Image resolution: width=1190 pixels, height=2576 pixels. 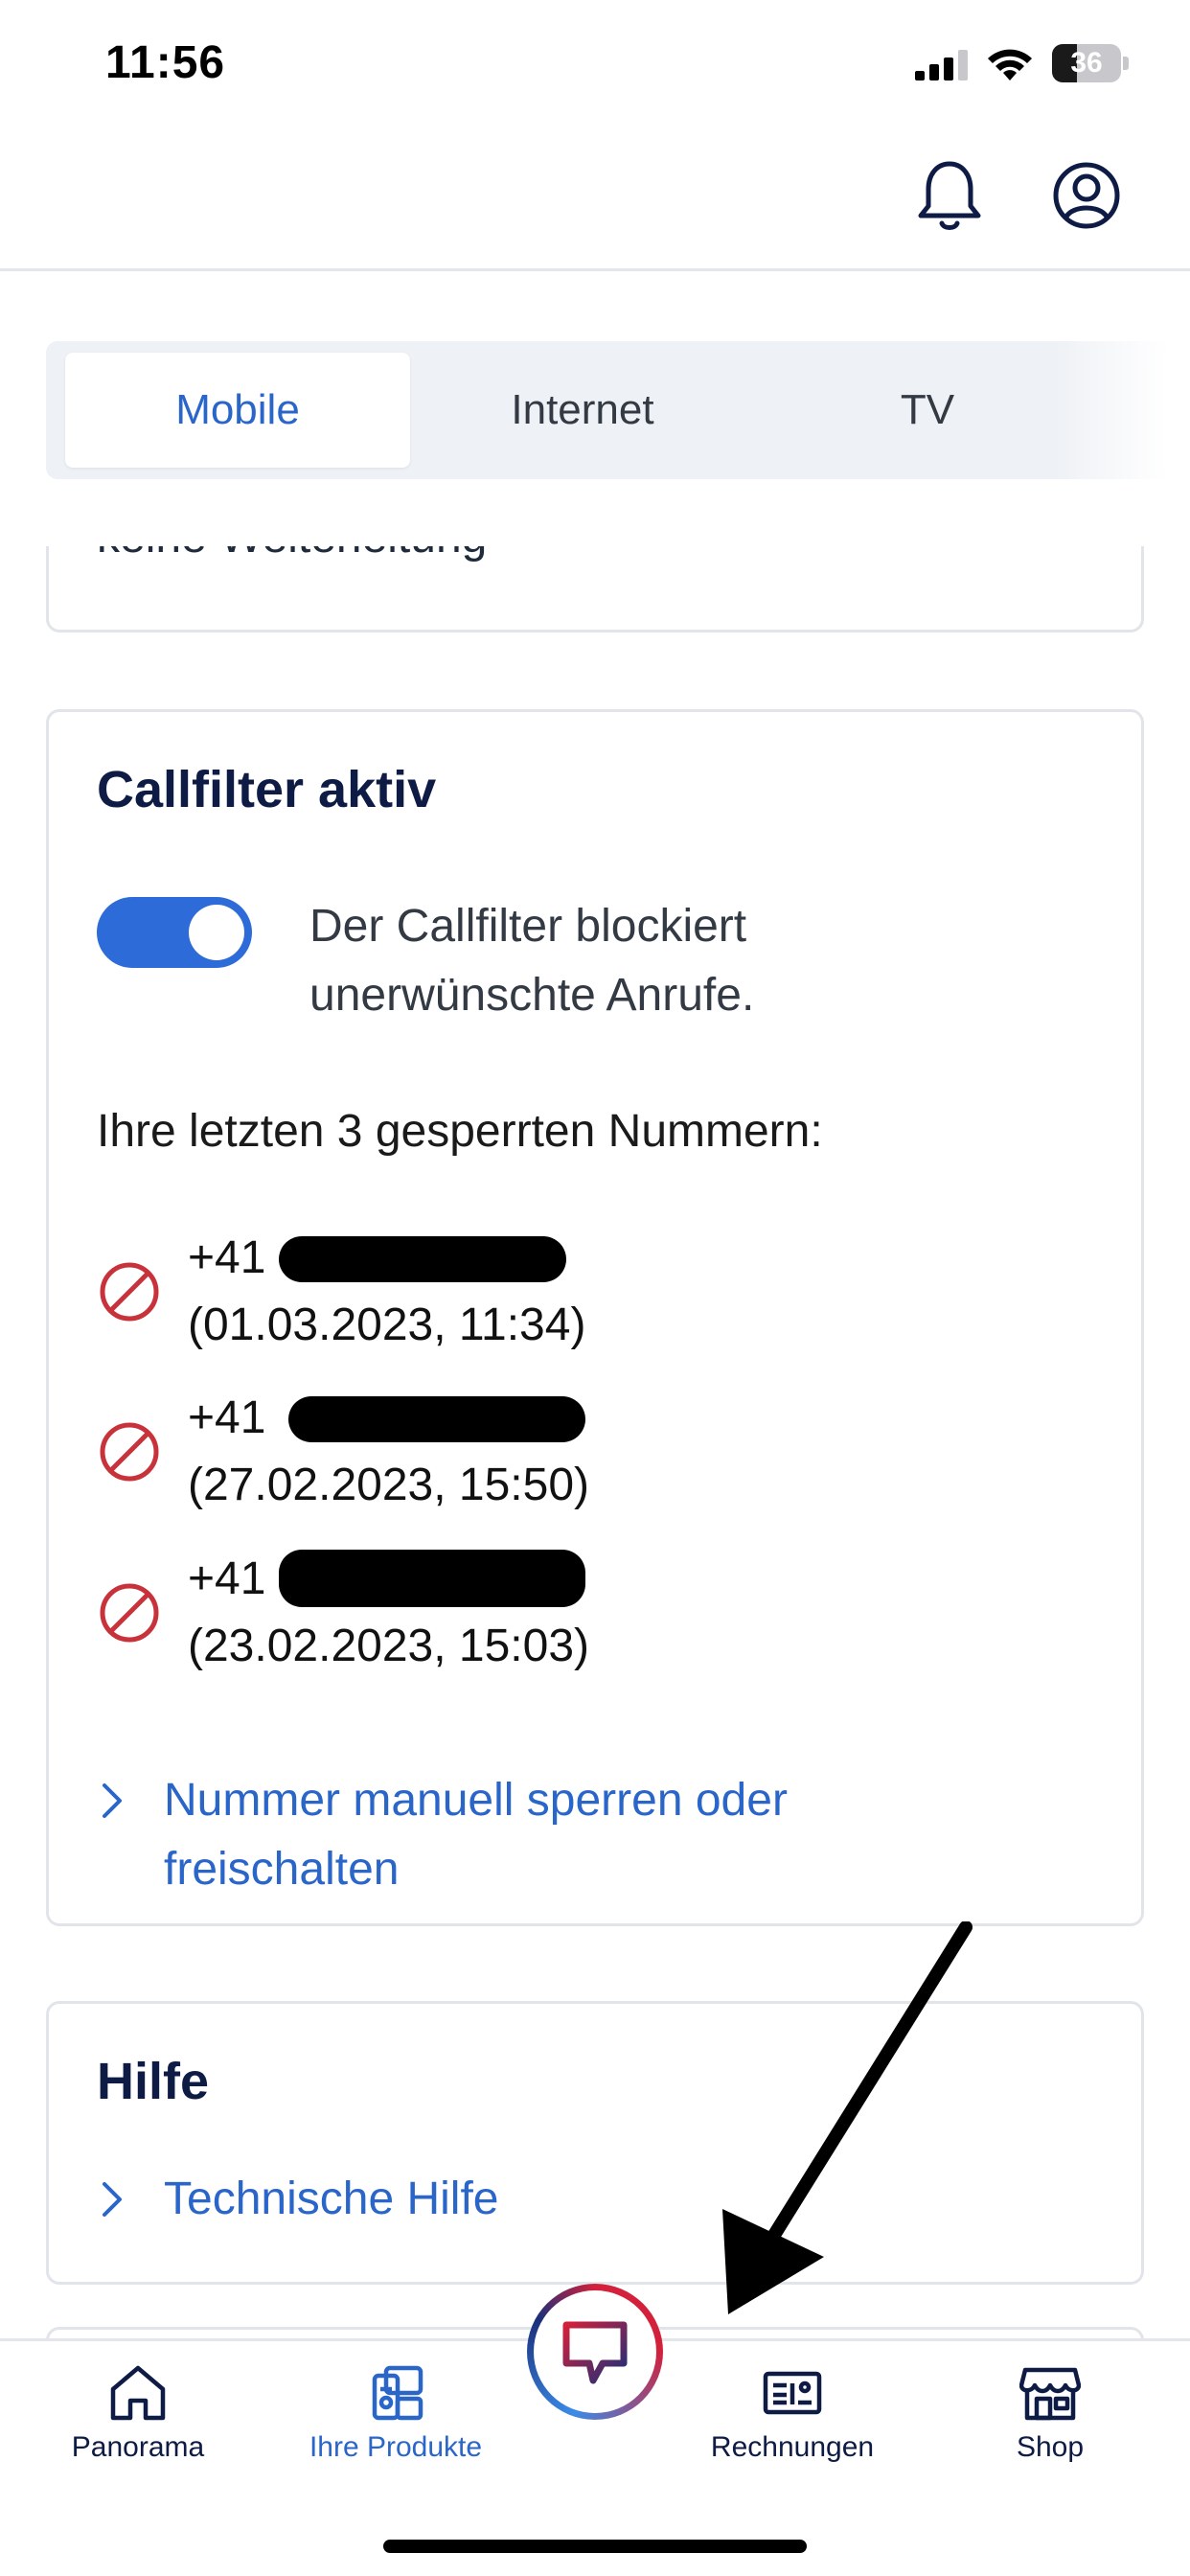 I want to click on nav-label-products: Ihre Produkte, so click(x=396, y=2447).